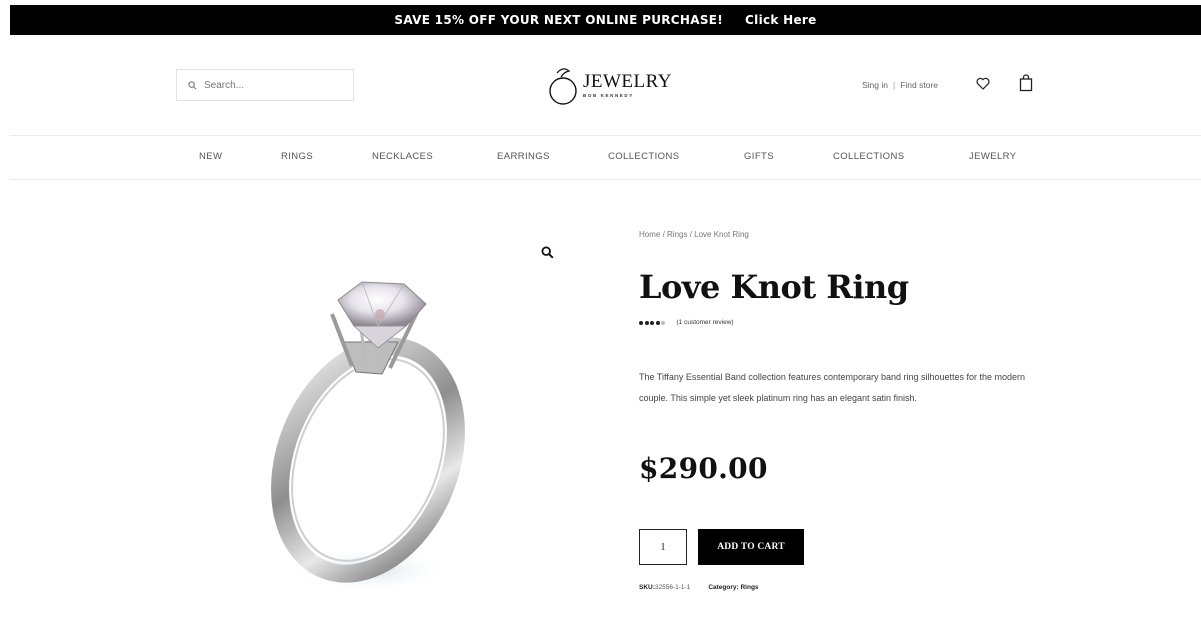 The image size is (1201, 625). What do you see at coordinates (721, 234) in the screenshot?
I see `breadcrumb-current: Love Knot Ring` at bounding box center [721, 234].